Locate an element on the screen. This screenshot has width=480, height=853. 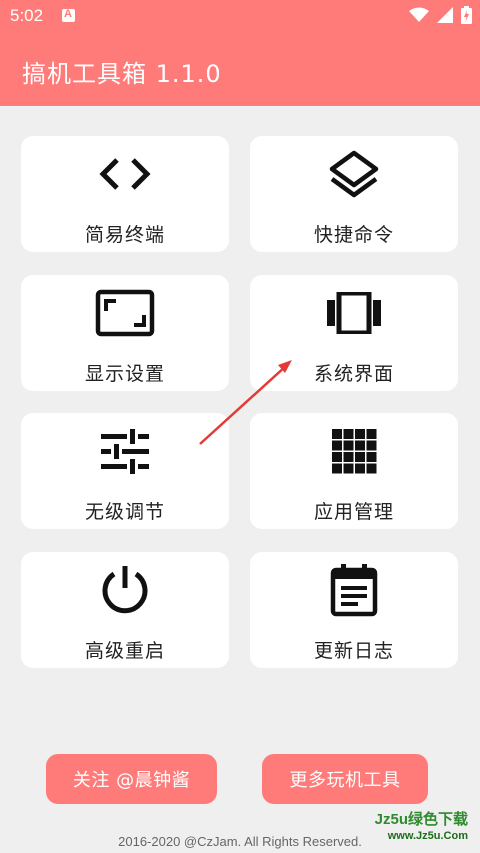
tile-display-settings: 显示设置 is located at coordinates (125, 333).